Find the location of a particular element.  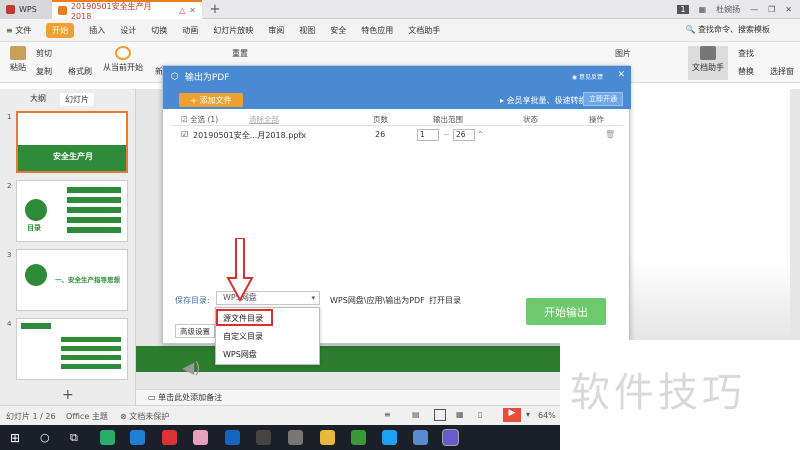

menu-view: 视图 is located at coordinates (307, 30).